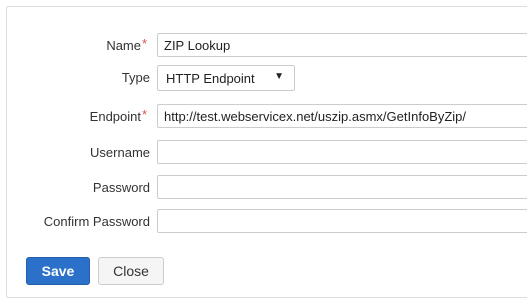 This screenshot has width=527, height=300. I want to click on type-row: Type HTTP Endpoint ▼, so click(263, 78).